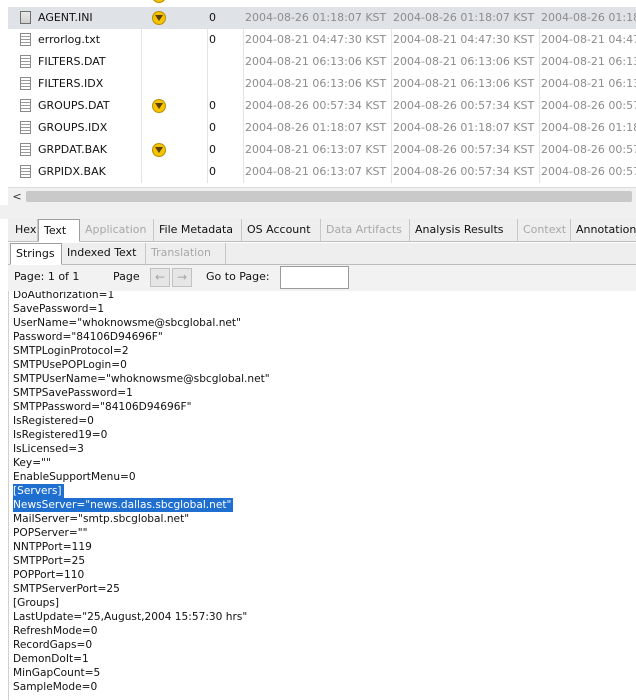 This screenshot has width=636, height=700. I want to click on file-name: AGENT.INI, so click(65, 17).